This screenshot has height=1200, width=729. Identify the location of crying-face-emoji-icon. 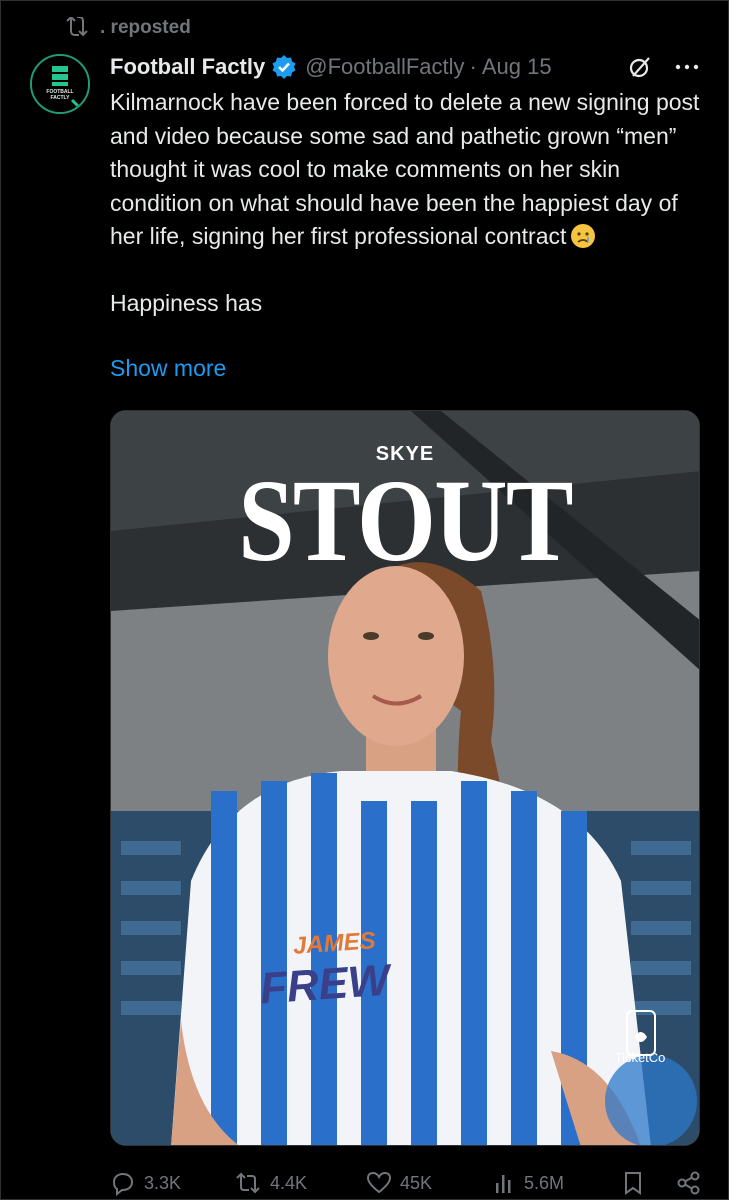
(583, 236).